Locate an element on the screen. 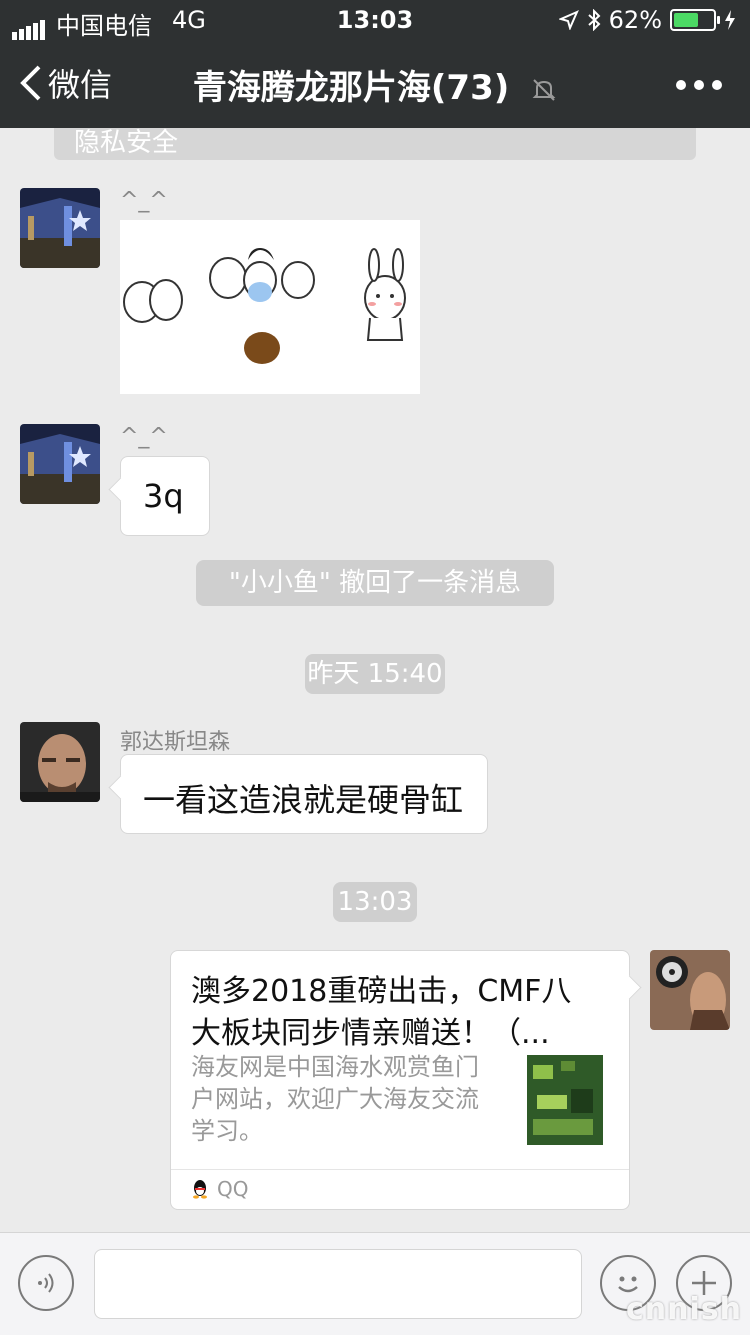  bluetooth-icon is located at coordinates (594, 20).